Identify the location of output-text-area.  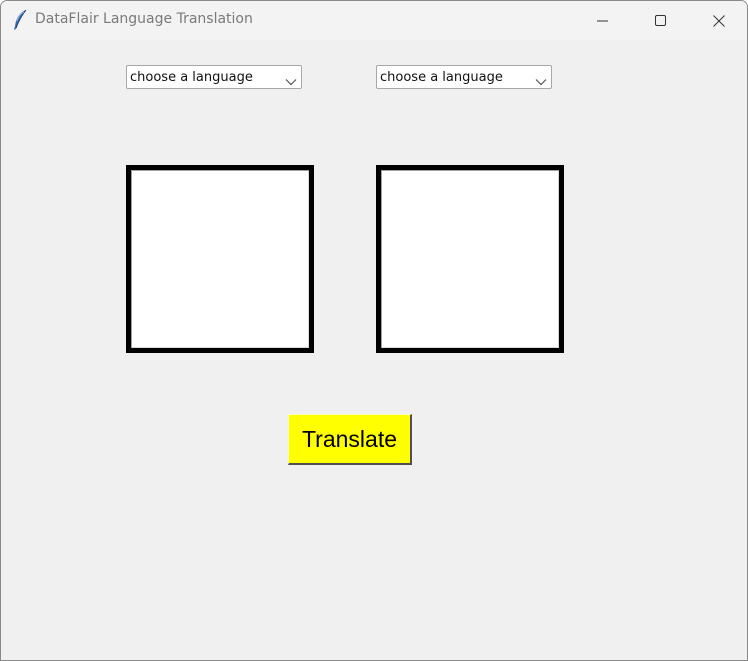
(470, 259).